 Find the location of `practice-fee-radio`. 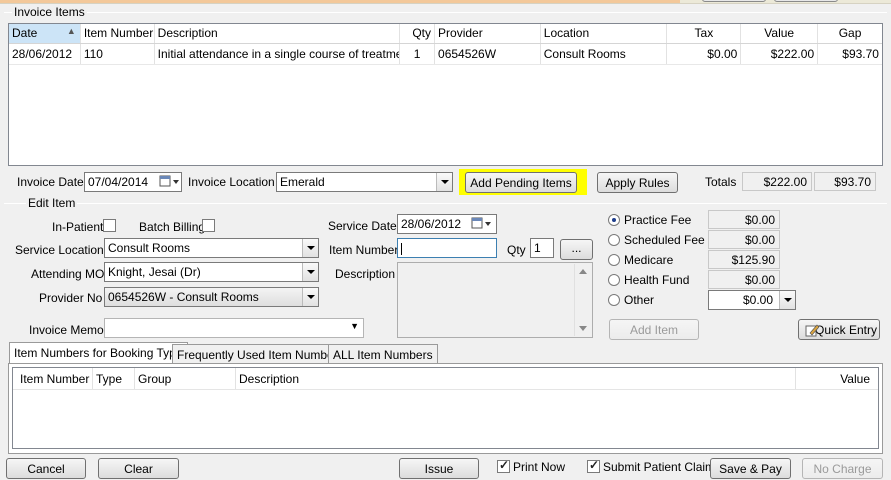

practice-fee-radio is located at coordinates (614, 220).